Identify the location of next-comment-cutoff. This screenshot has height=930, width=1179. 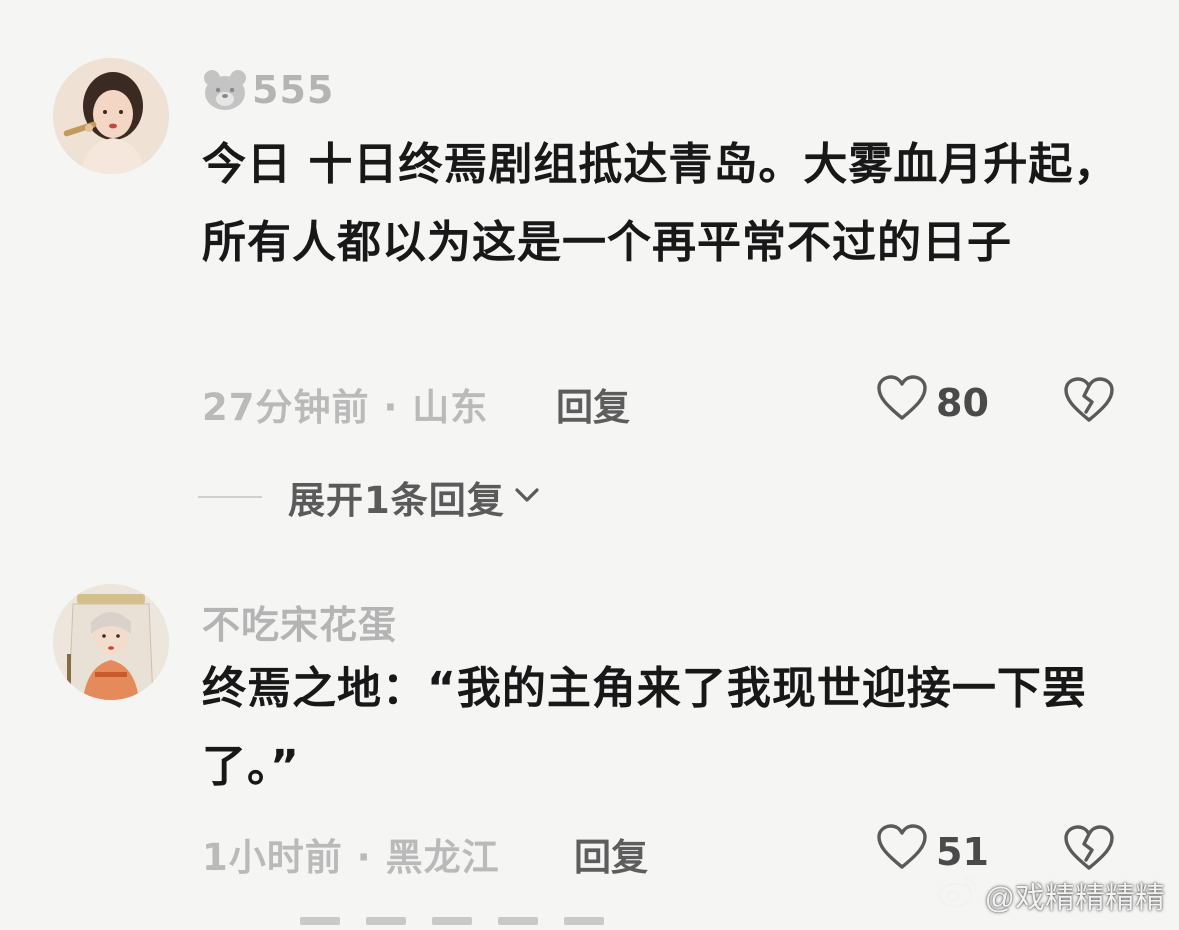
(490, 920).